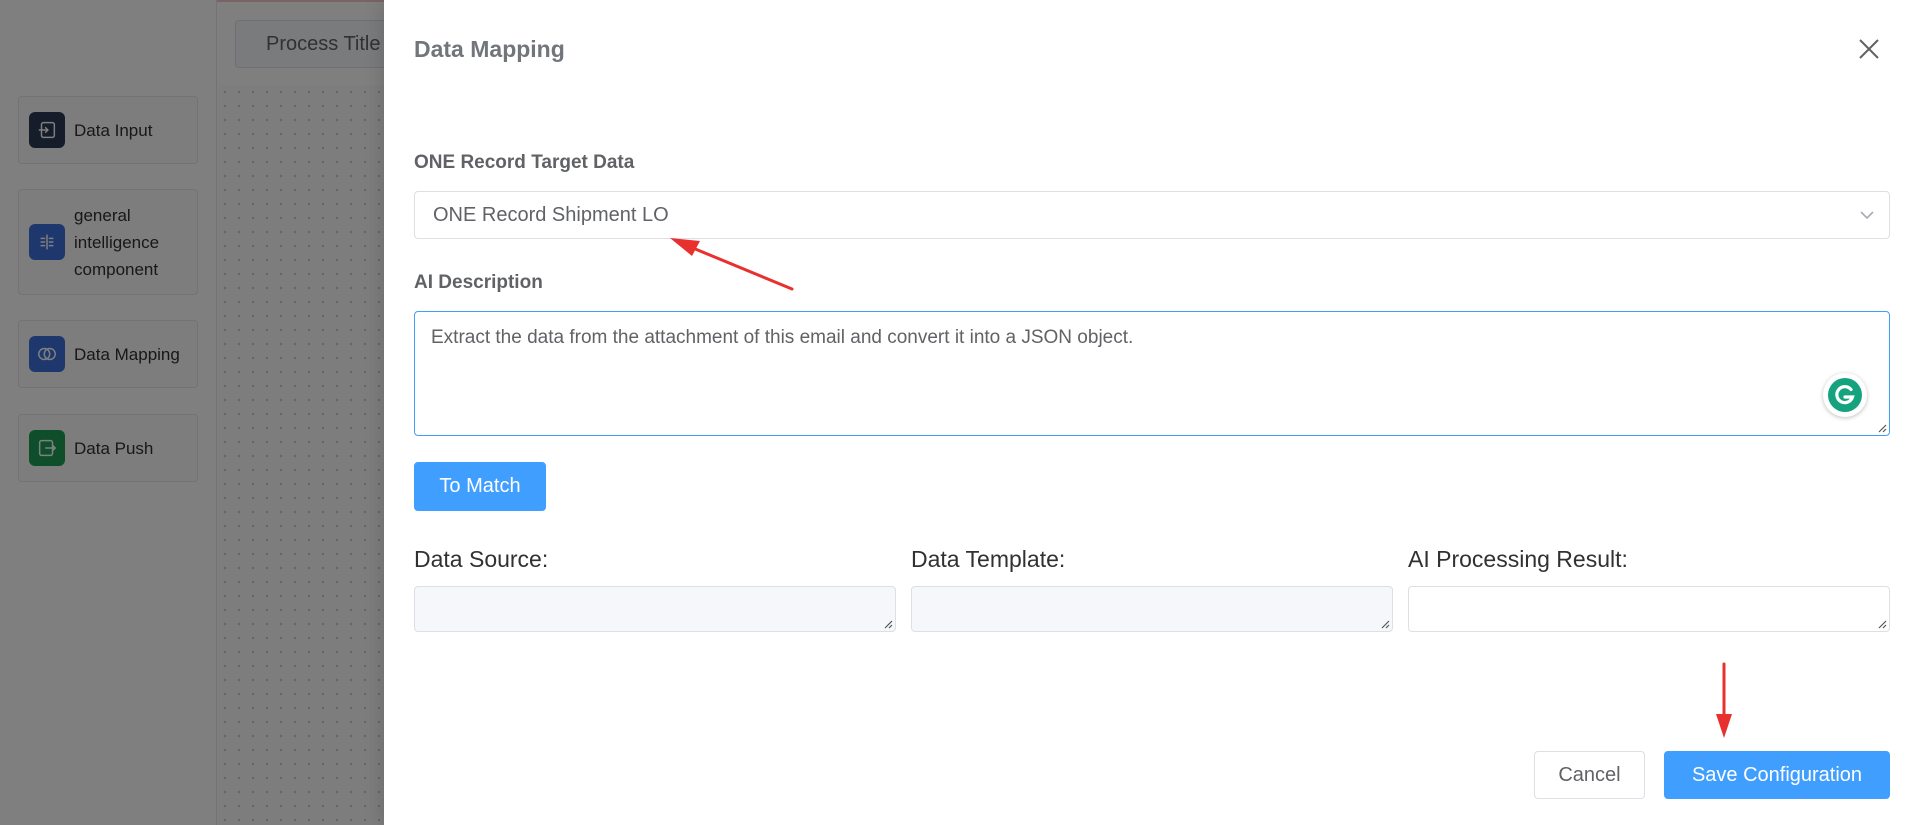 Image resolution: width=1920 pixels, height=825 pixels. What do you see at coordinates (1845, 395) in the screenshot?
I see `grammarly-icon` at bounding box center [1845, 395].